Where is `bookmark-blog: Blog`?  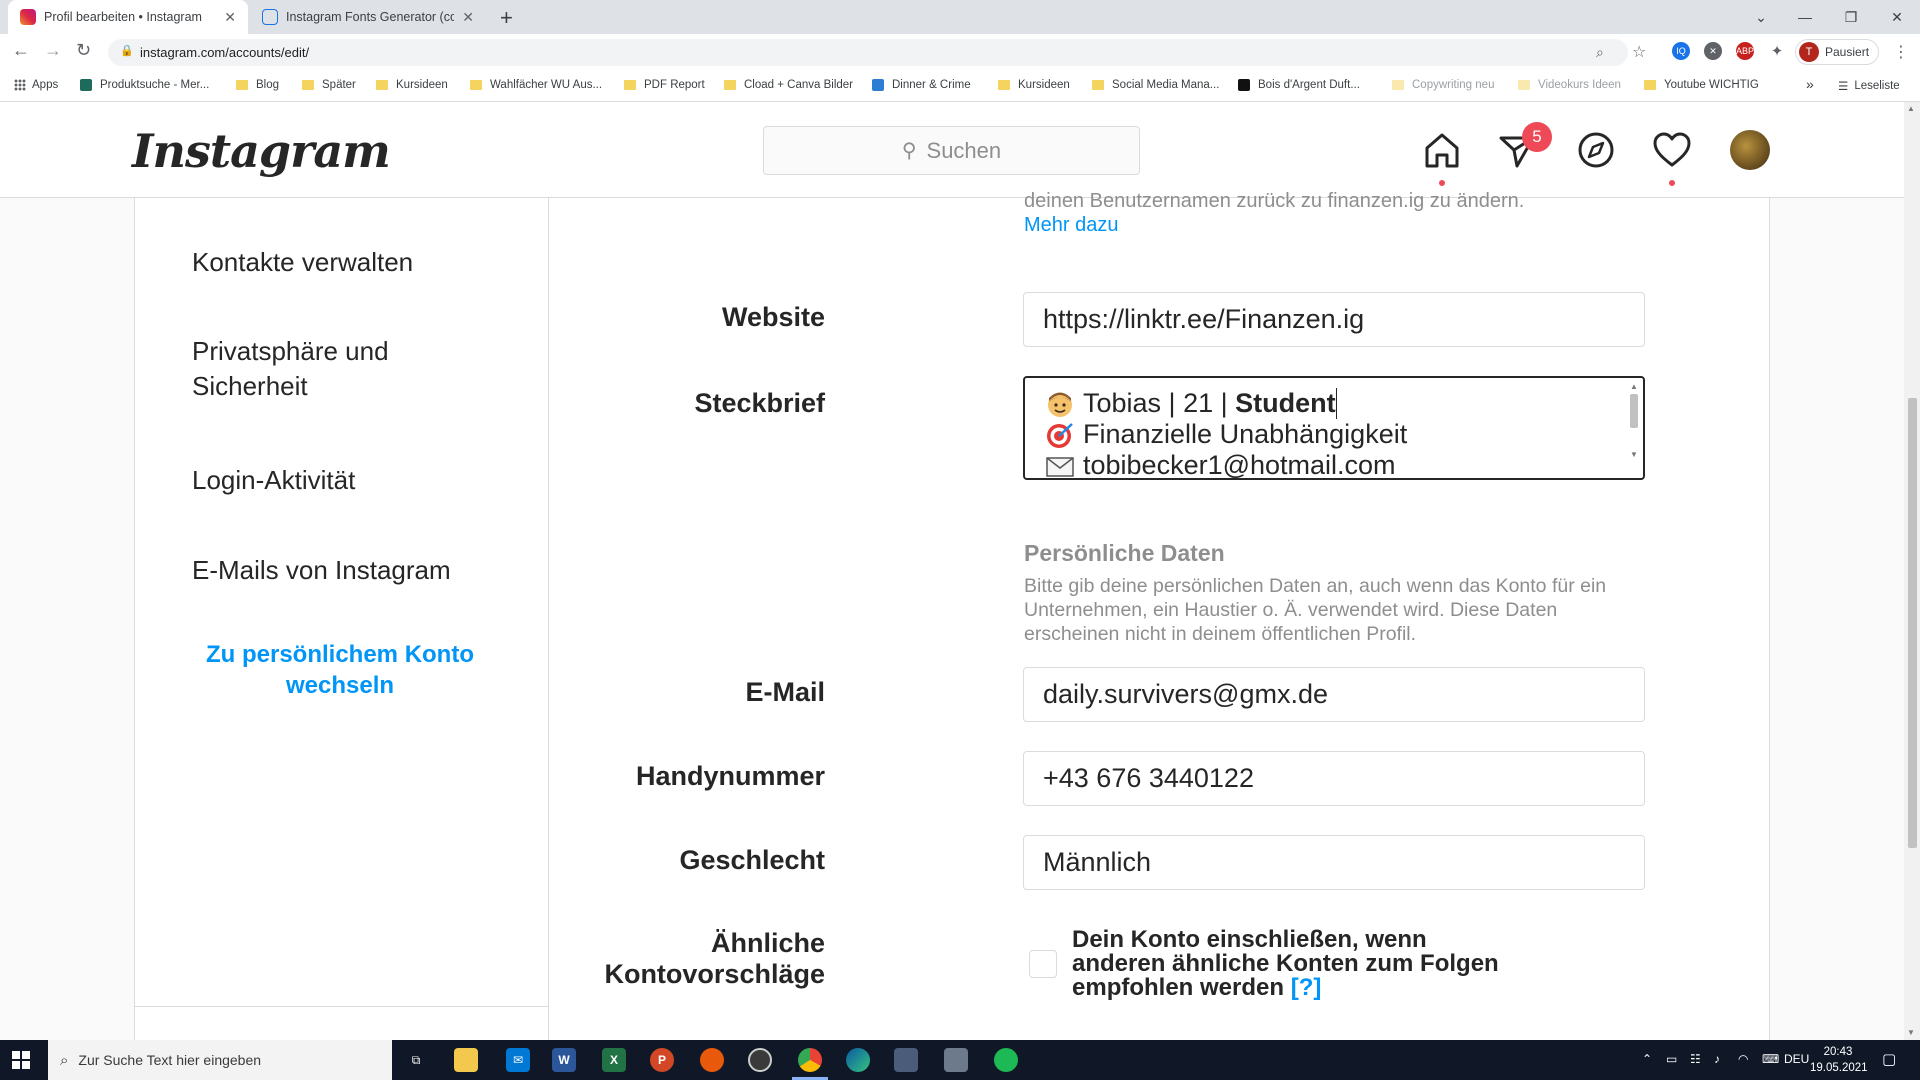 bookmark-blog: Blog is located at coordinates (257, 85).